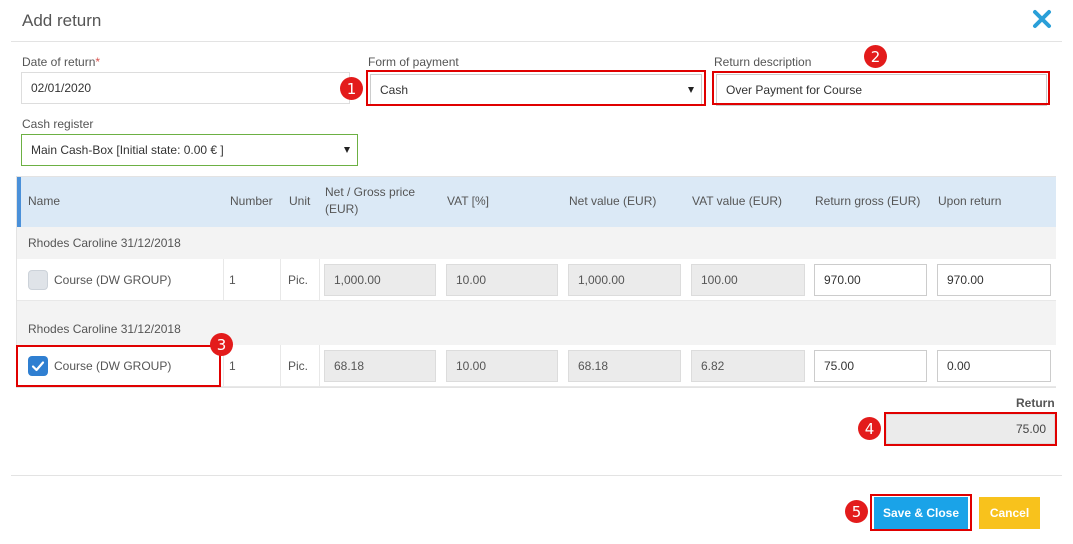 Image resolution: width=1073 pixels, height=544 pixels. What do you see at coordinates (351, 88) in the screenshot?
I see `annotation-badge-1: 1` at bounding box center [351, 88].